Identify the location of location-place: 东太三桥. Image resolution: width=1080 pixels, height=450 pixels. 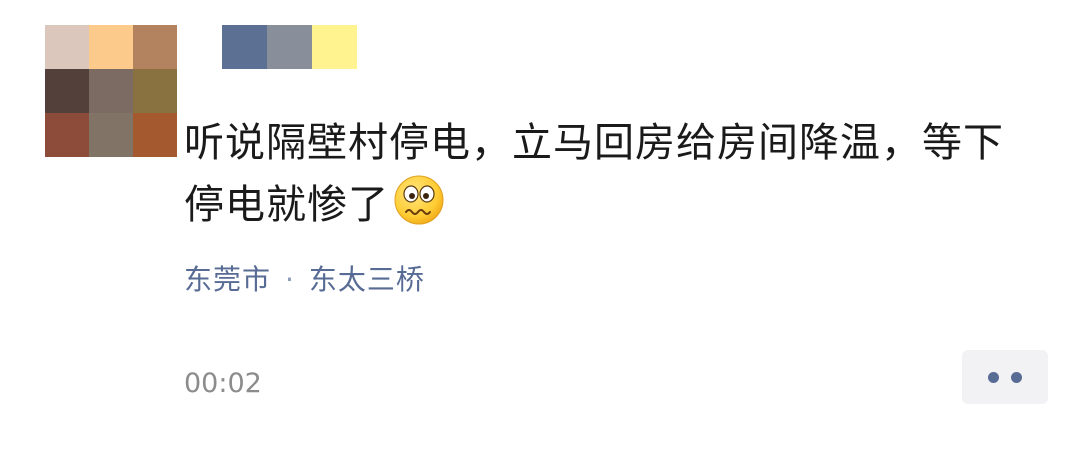
(366, 279).